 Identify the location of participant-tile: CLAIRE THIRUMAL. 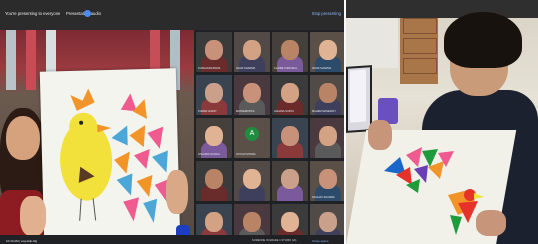
(290, 52).